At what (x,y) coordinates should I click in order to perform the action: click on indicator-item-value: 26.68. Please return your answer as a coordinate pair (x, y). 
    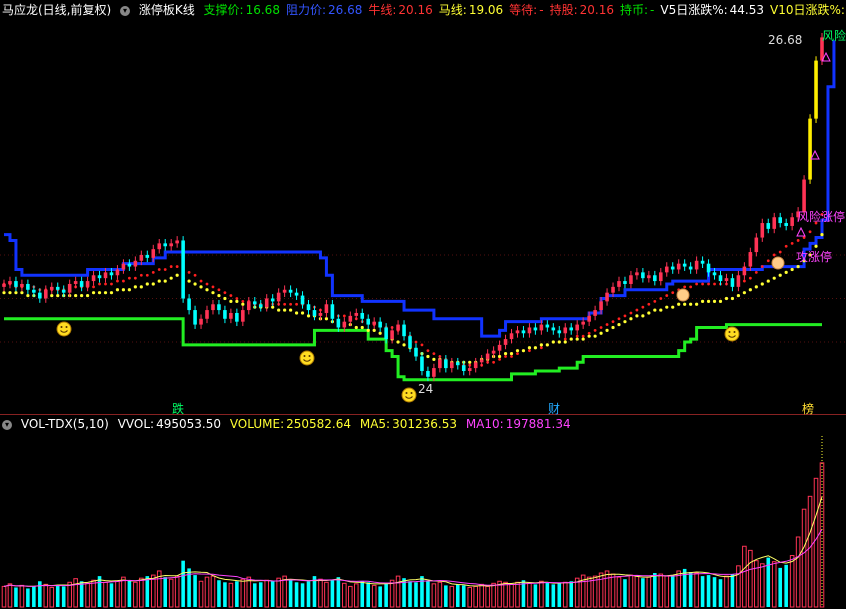
    Looking at the image, I should click on (345, 10).